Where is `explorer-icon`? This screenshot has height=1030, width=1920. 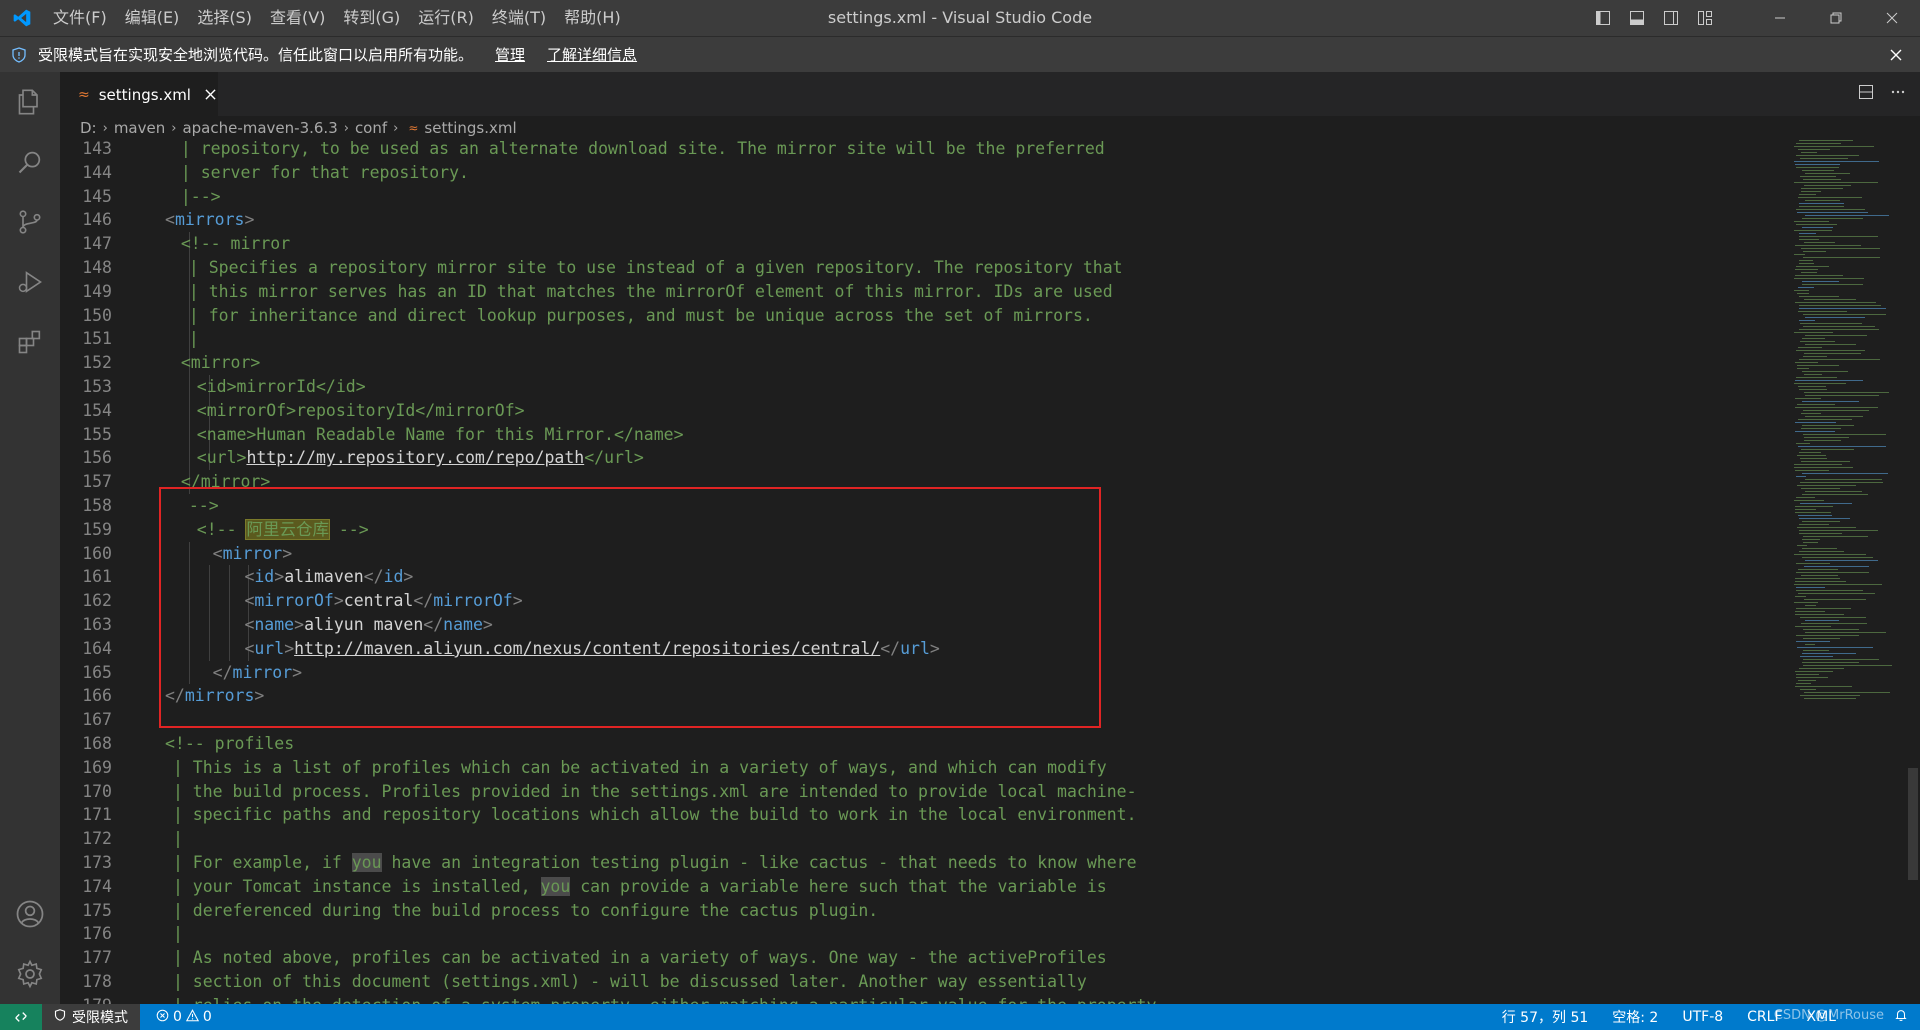
explorer-icon is located at coordinates (30, 102).